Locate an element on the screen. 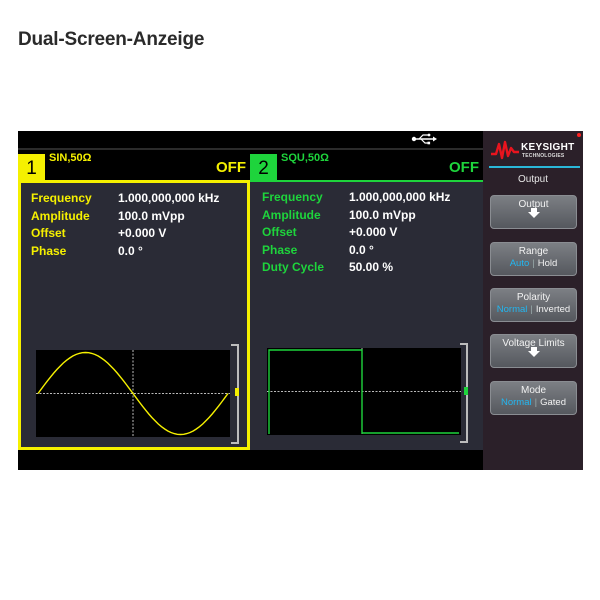  channel-1-offset-marker is located at coordinates (237, 392).